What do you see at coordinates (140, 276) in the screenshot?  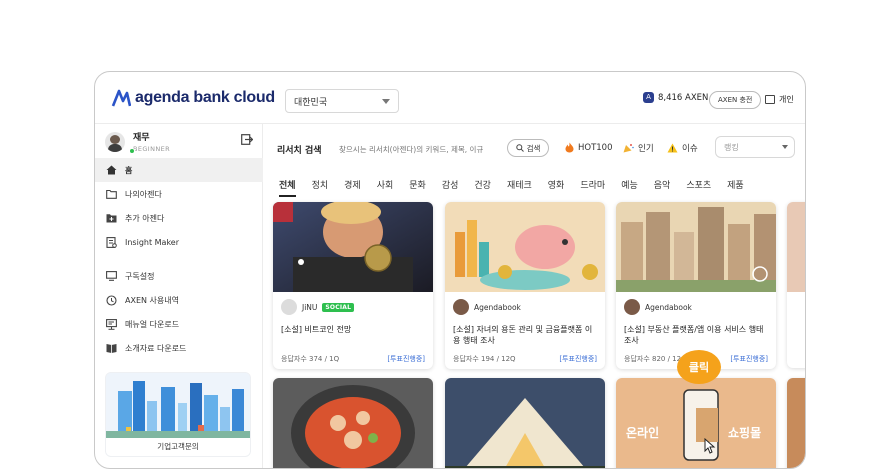 I see `sidebar-item-label: 구독설정` at bounding box center [140, 276].